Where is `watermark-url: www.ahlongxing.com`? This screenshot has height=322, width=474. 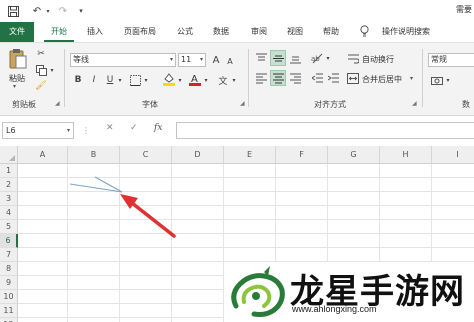
watermark-url: www.ahlongxing.com is located at coordinates (334, 309).